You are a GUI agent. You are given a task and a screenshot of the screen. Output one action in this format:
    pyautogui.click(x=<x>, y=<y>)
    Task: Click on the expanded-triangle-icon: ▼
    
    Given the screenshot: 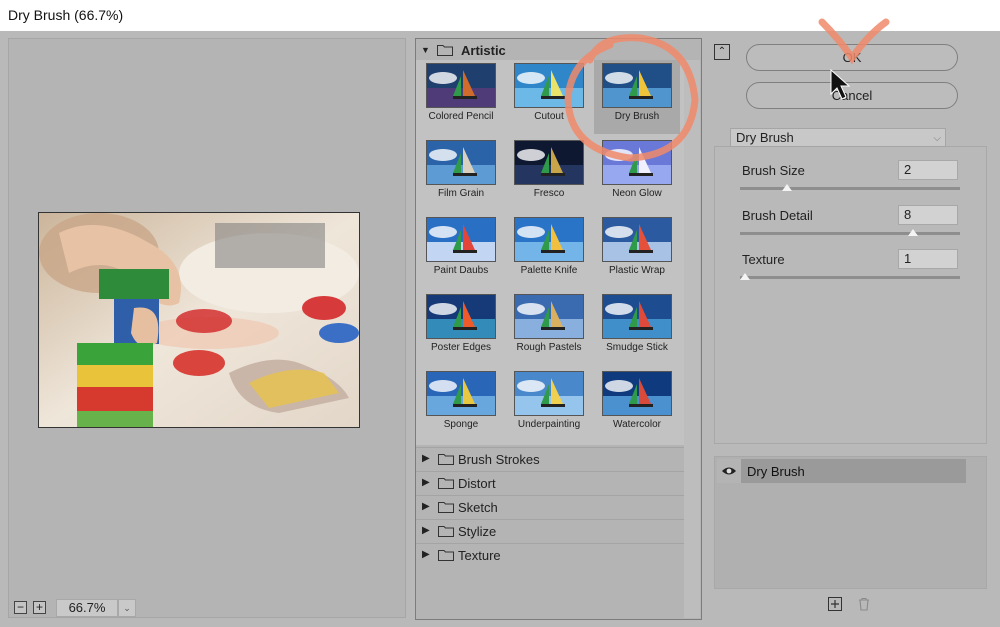 What is the action you would take?
    pyautogui.click(x=425, y=50)
    